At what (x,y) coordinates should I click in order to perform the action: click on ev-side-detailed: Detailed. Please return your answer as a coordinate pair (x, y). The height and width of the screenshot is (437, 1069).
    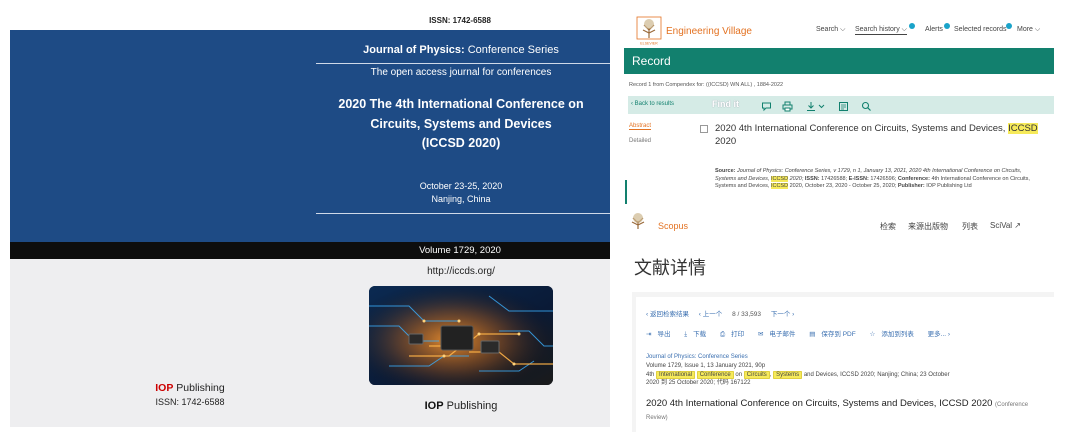
    Looking at the image, I should click on (640, 141).